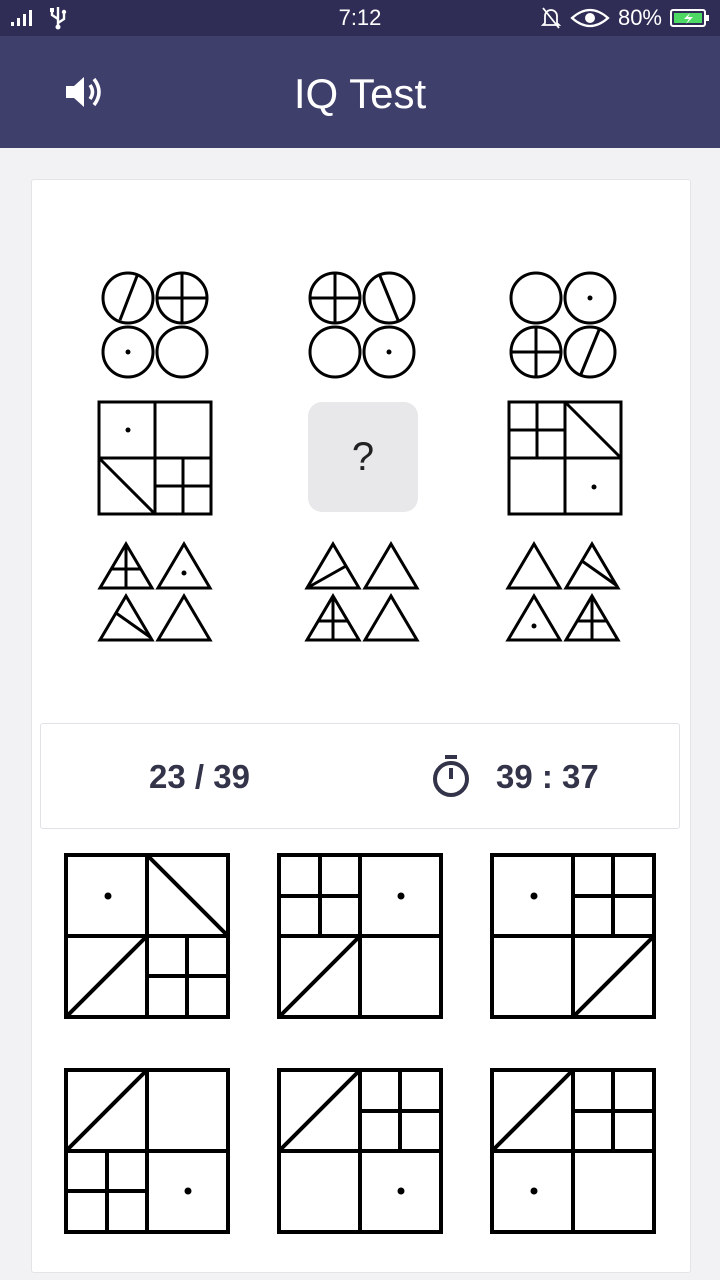 The width and height of the screenshot is (720, 1280). I want to click on stopwatch-icon, so click(451, 776).